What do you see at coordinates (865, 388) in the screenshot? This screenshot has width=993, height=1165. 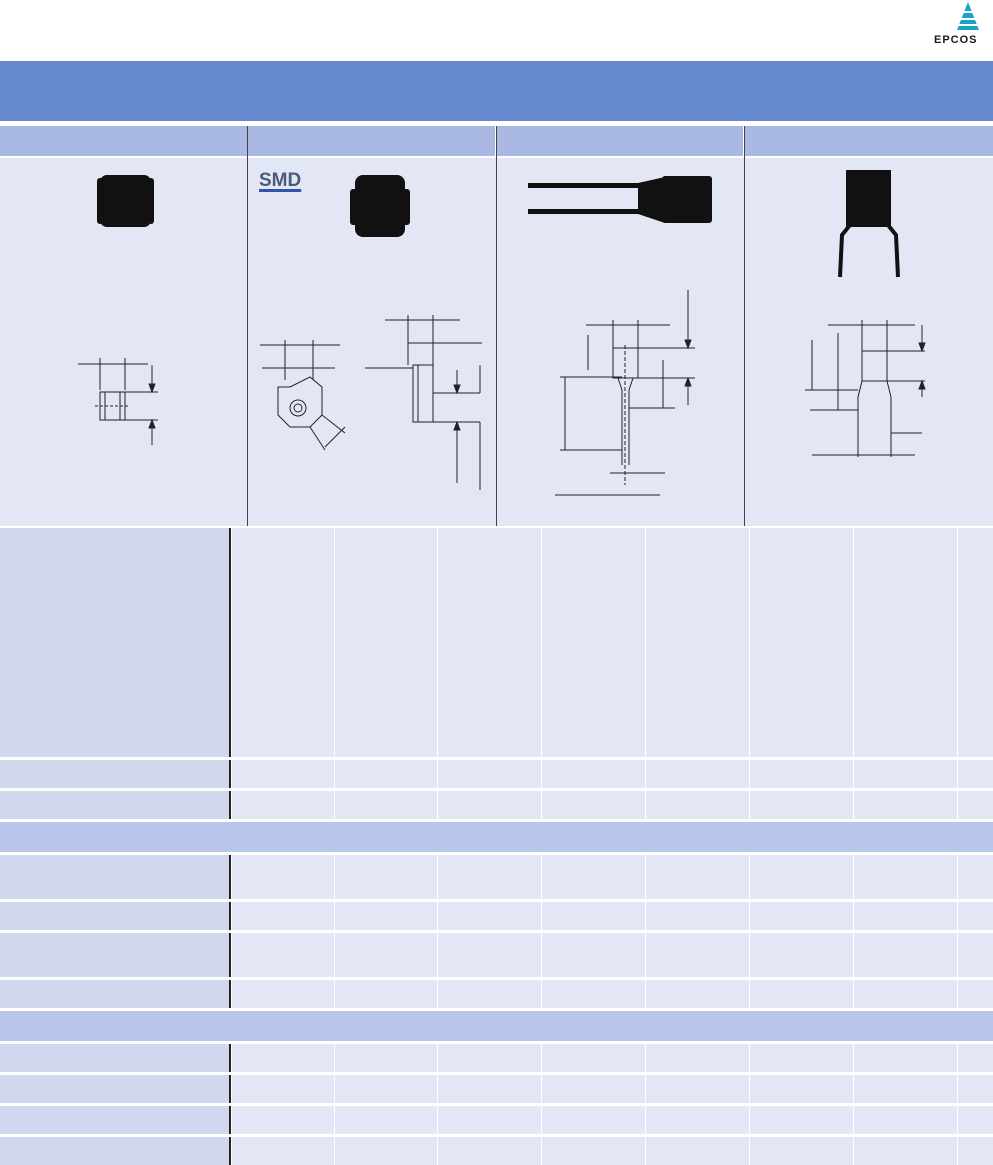 I see `product-4-dimension-drawing` at bounding box center [865, 388].